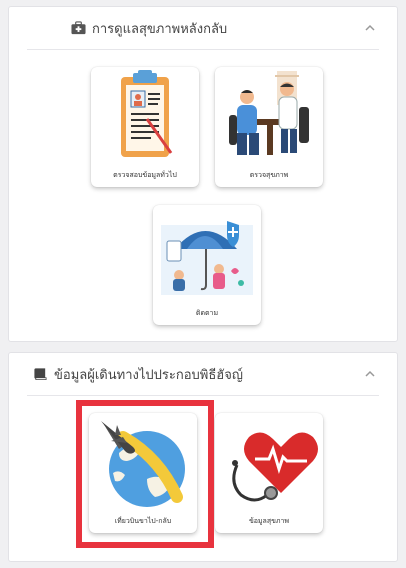 Image resolution: width=406 pixels, height=568 pixels. Describe the element at coordinates (145, 474) in the screenshot. I see `highlight-box` at that location.